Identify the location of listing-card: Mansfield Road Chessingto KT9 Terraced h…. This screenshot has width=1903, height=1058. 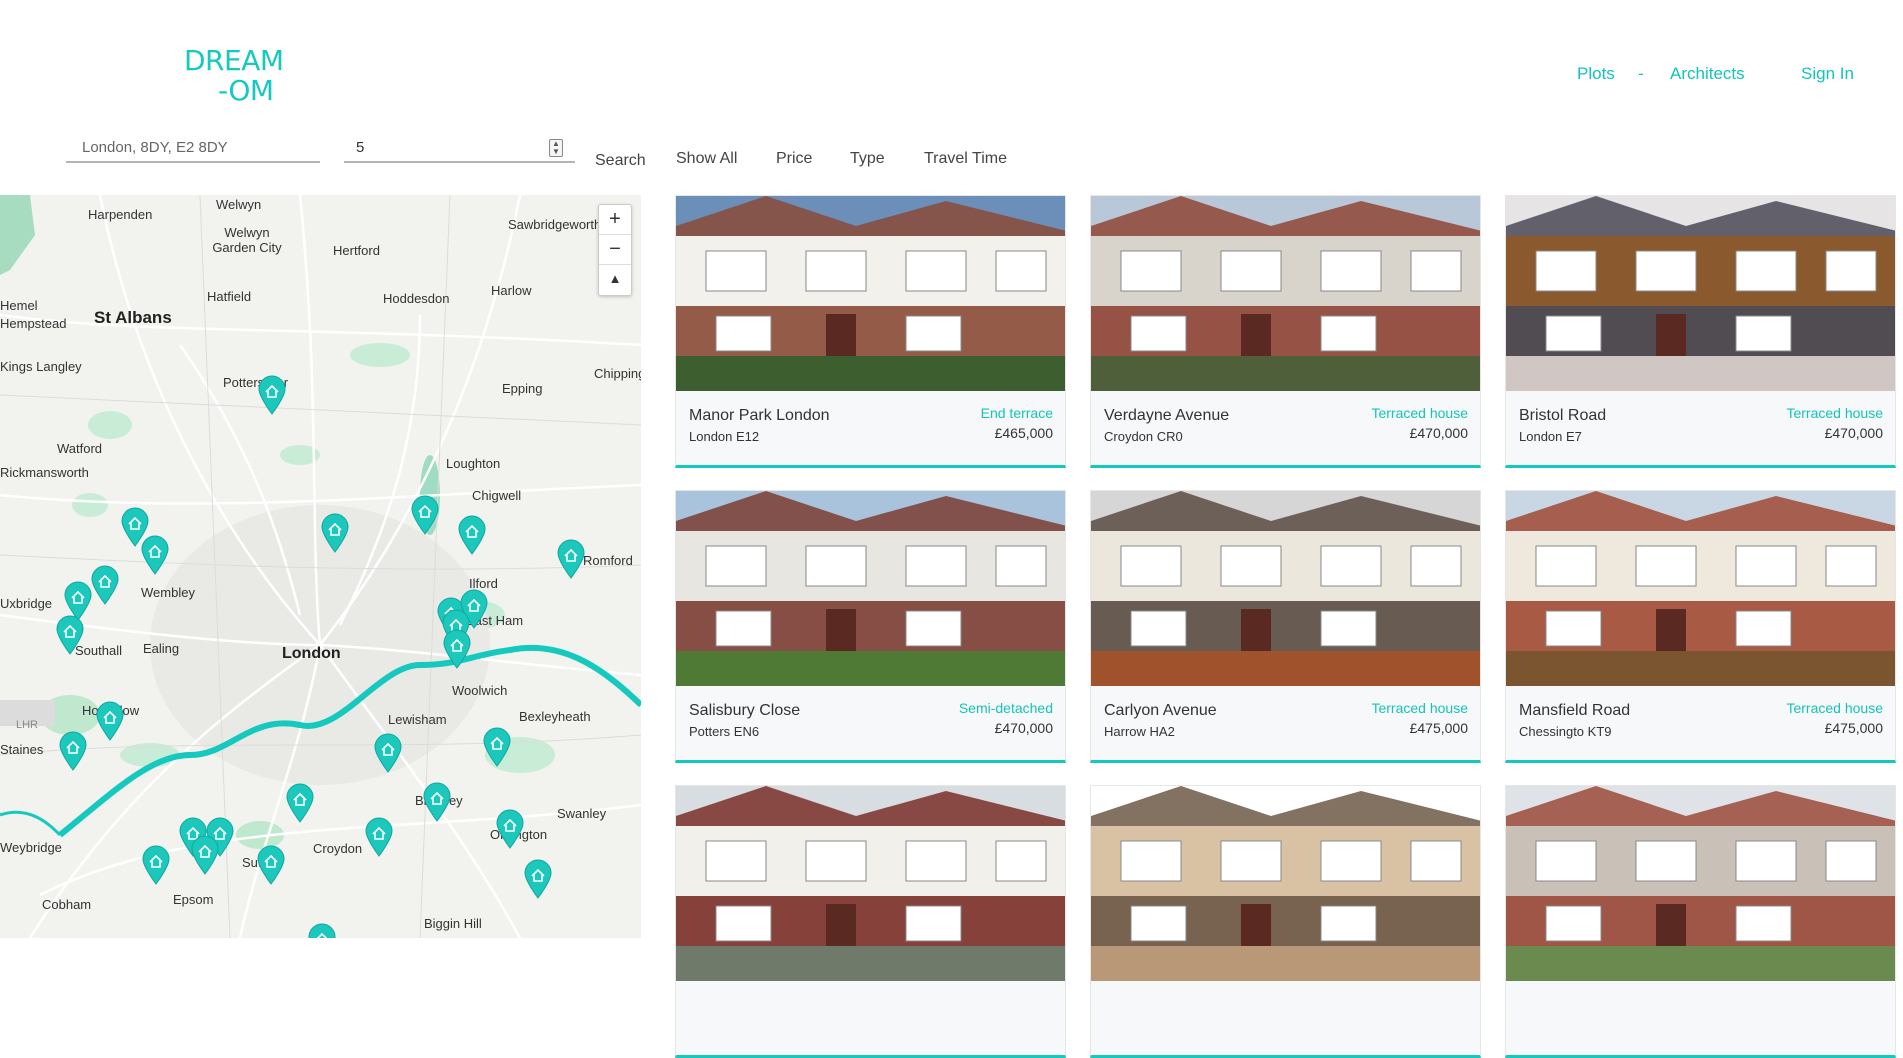
(1700, 626).